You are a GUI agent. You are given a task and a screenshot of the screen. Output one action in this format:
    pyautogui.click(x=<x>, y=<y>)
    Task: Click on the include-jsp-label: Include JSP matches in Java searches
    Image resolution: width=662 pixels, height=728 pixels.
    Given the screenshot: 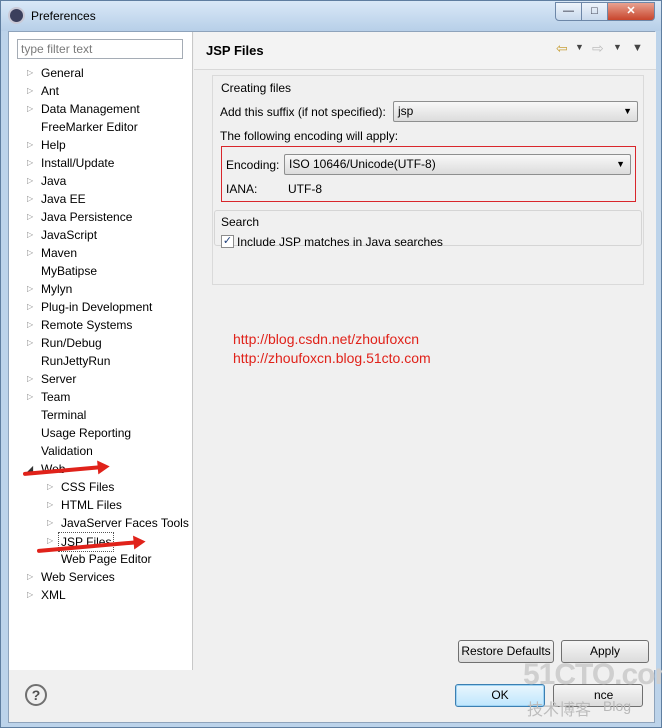 What is the action you would take?
    pyautogui.click(x=340, y=242)
    